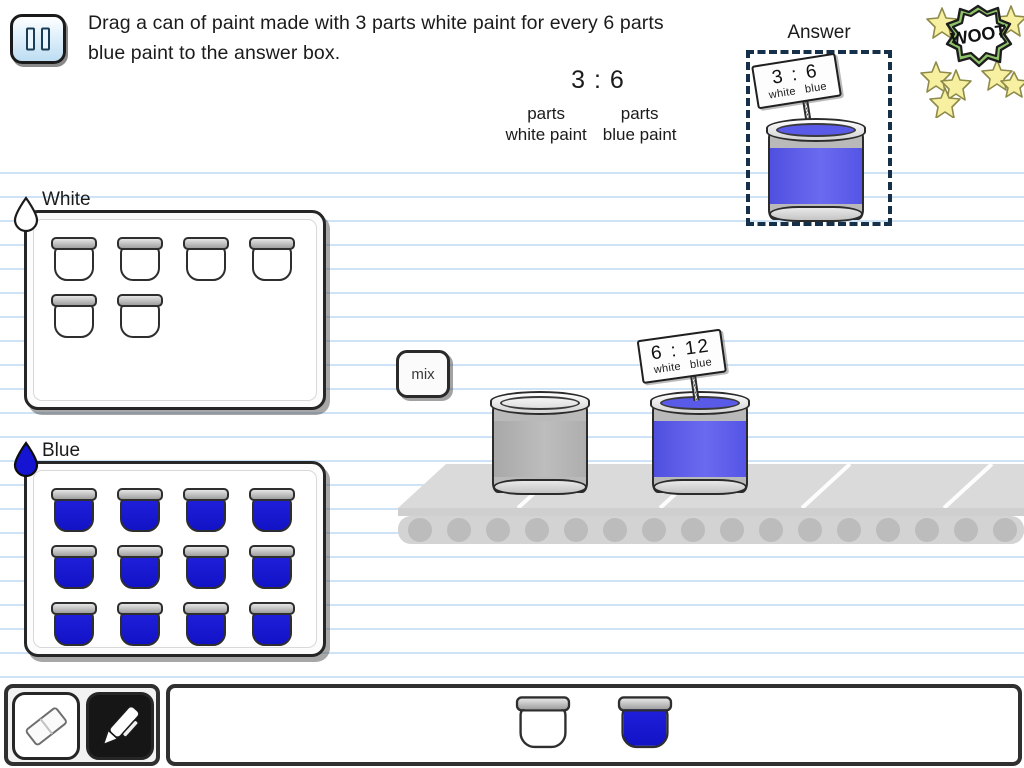  I want to click on ratio-left-line2: white paint, so click(546, 134).